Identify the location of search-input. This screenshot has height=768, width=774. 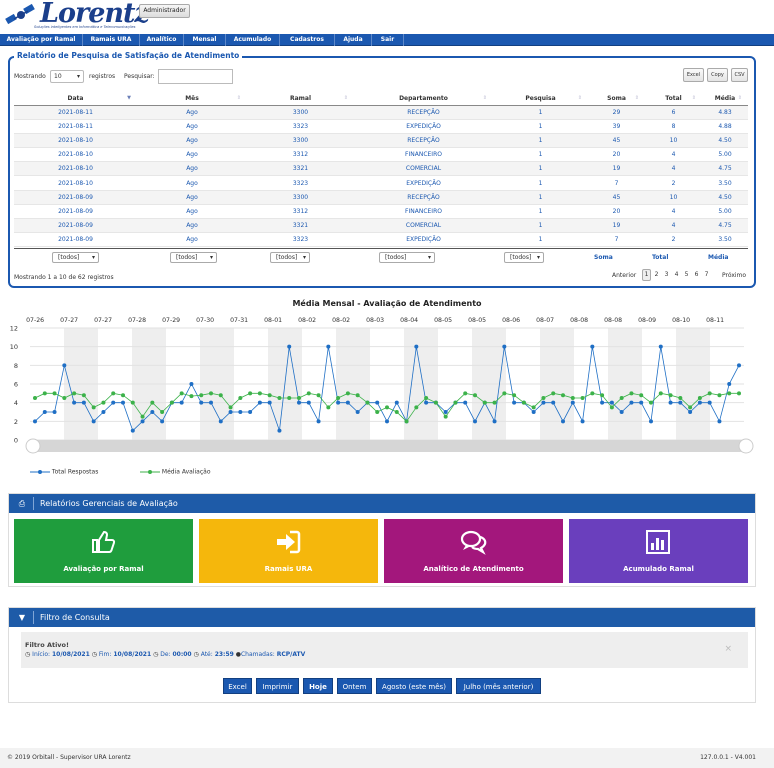
(195, 76).